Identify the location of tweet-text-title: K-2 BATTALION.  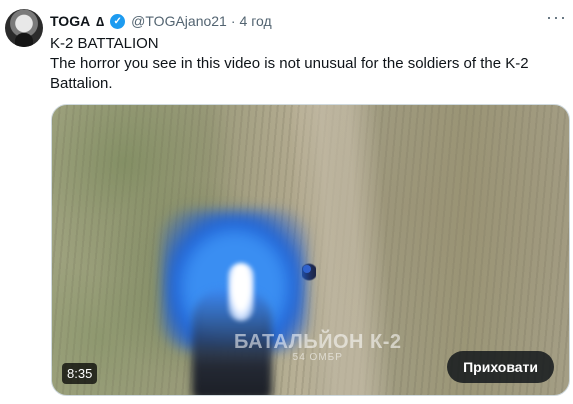
(104, 43).